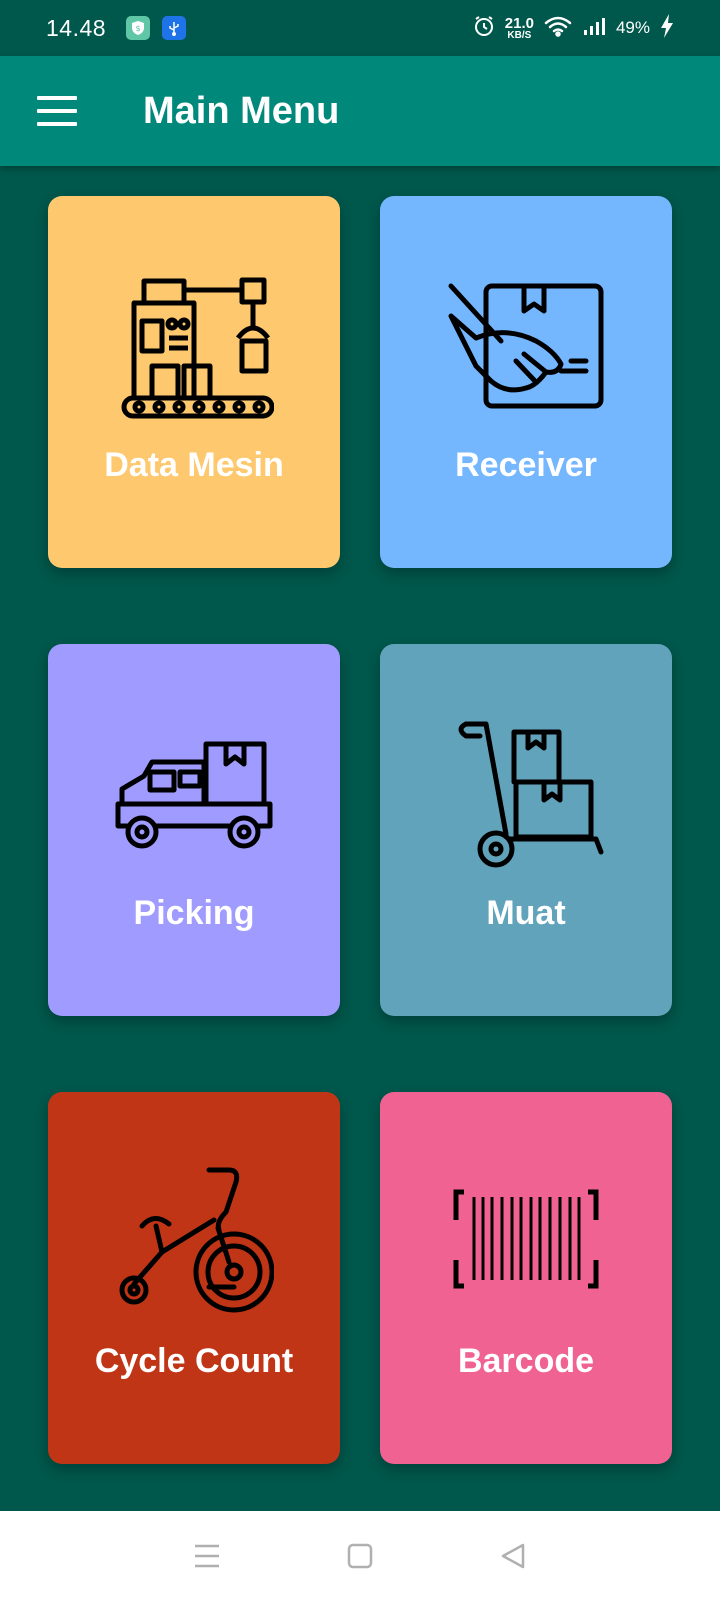  Describe the element at coordinates (594, 28) in the screenshot. I see `signal-icon` at that location.